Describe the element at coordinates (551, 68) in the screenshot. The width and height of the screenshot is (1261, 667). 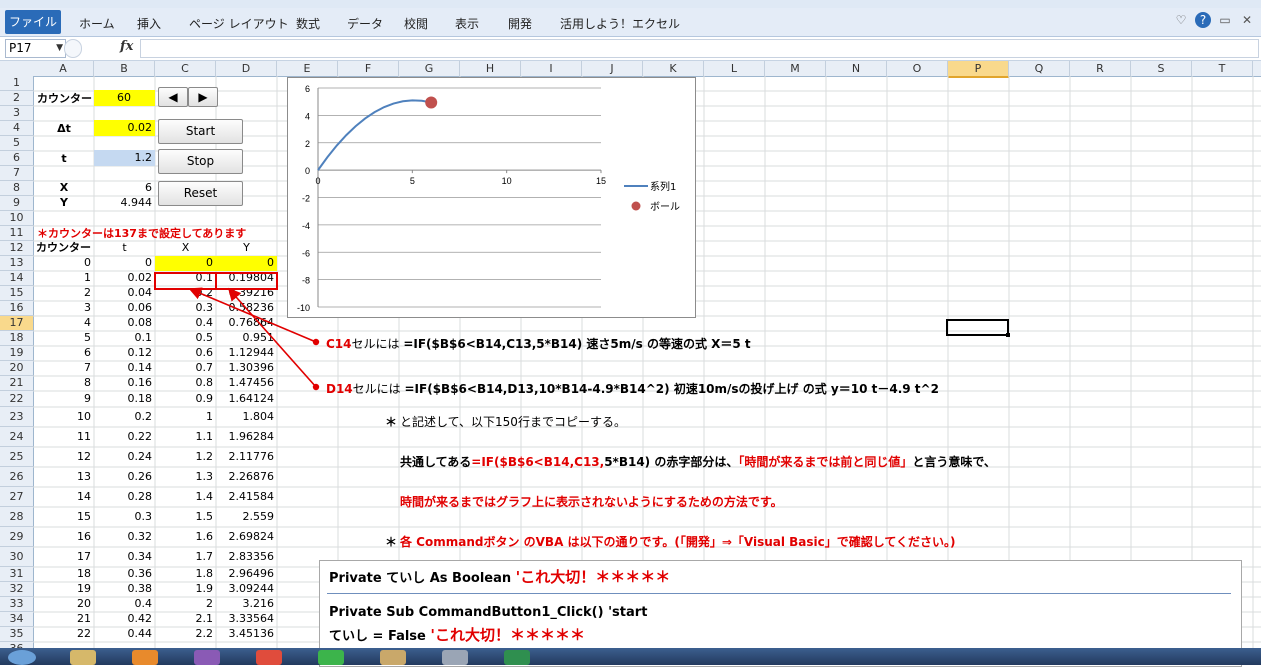
I see `column-header-I: I` at that location.